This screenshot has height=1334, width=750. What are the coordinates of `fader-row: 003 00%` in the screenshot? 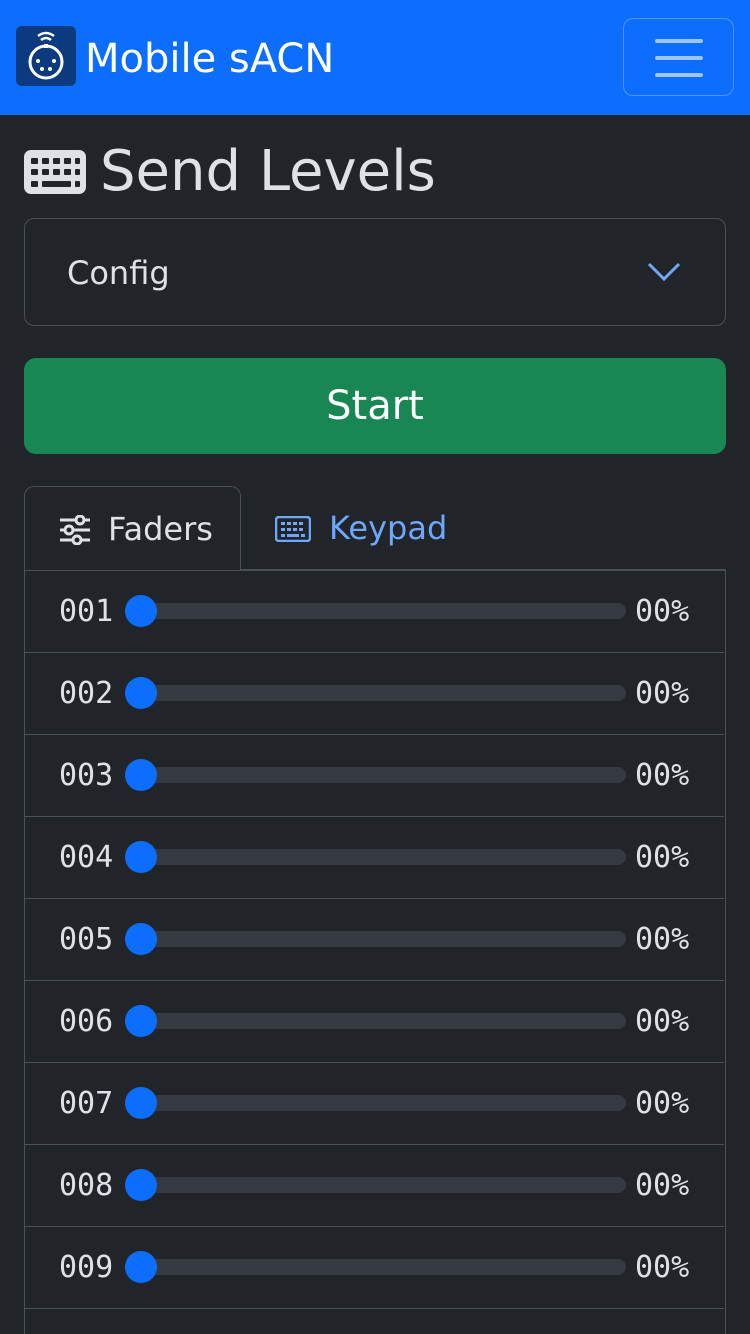 It's located at (374, 776).